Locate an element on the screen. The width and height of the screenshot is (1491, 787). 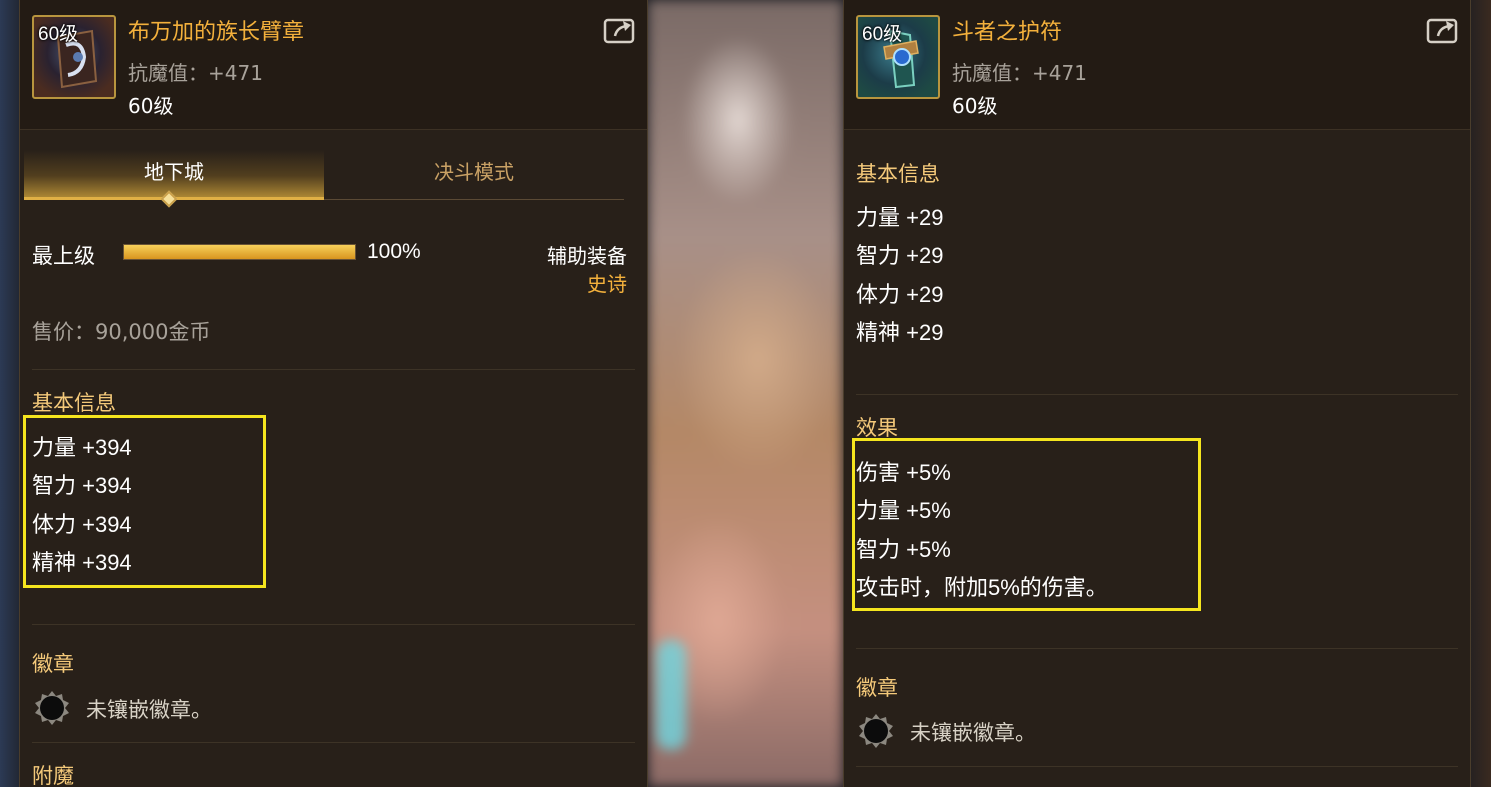
grade-percent: 100% is located at coordinates (394, 251).